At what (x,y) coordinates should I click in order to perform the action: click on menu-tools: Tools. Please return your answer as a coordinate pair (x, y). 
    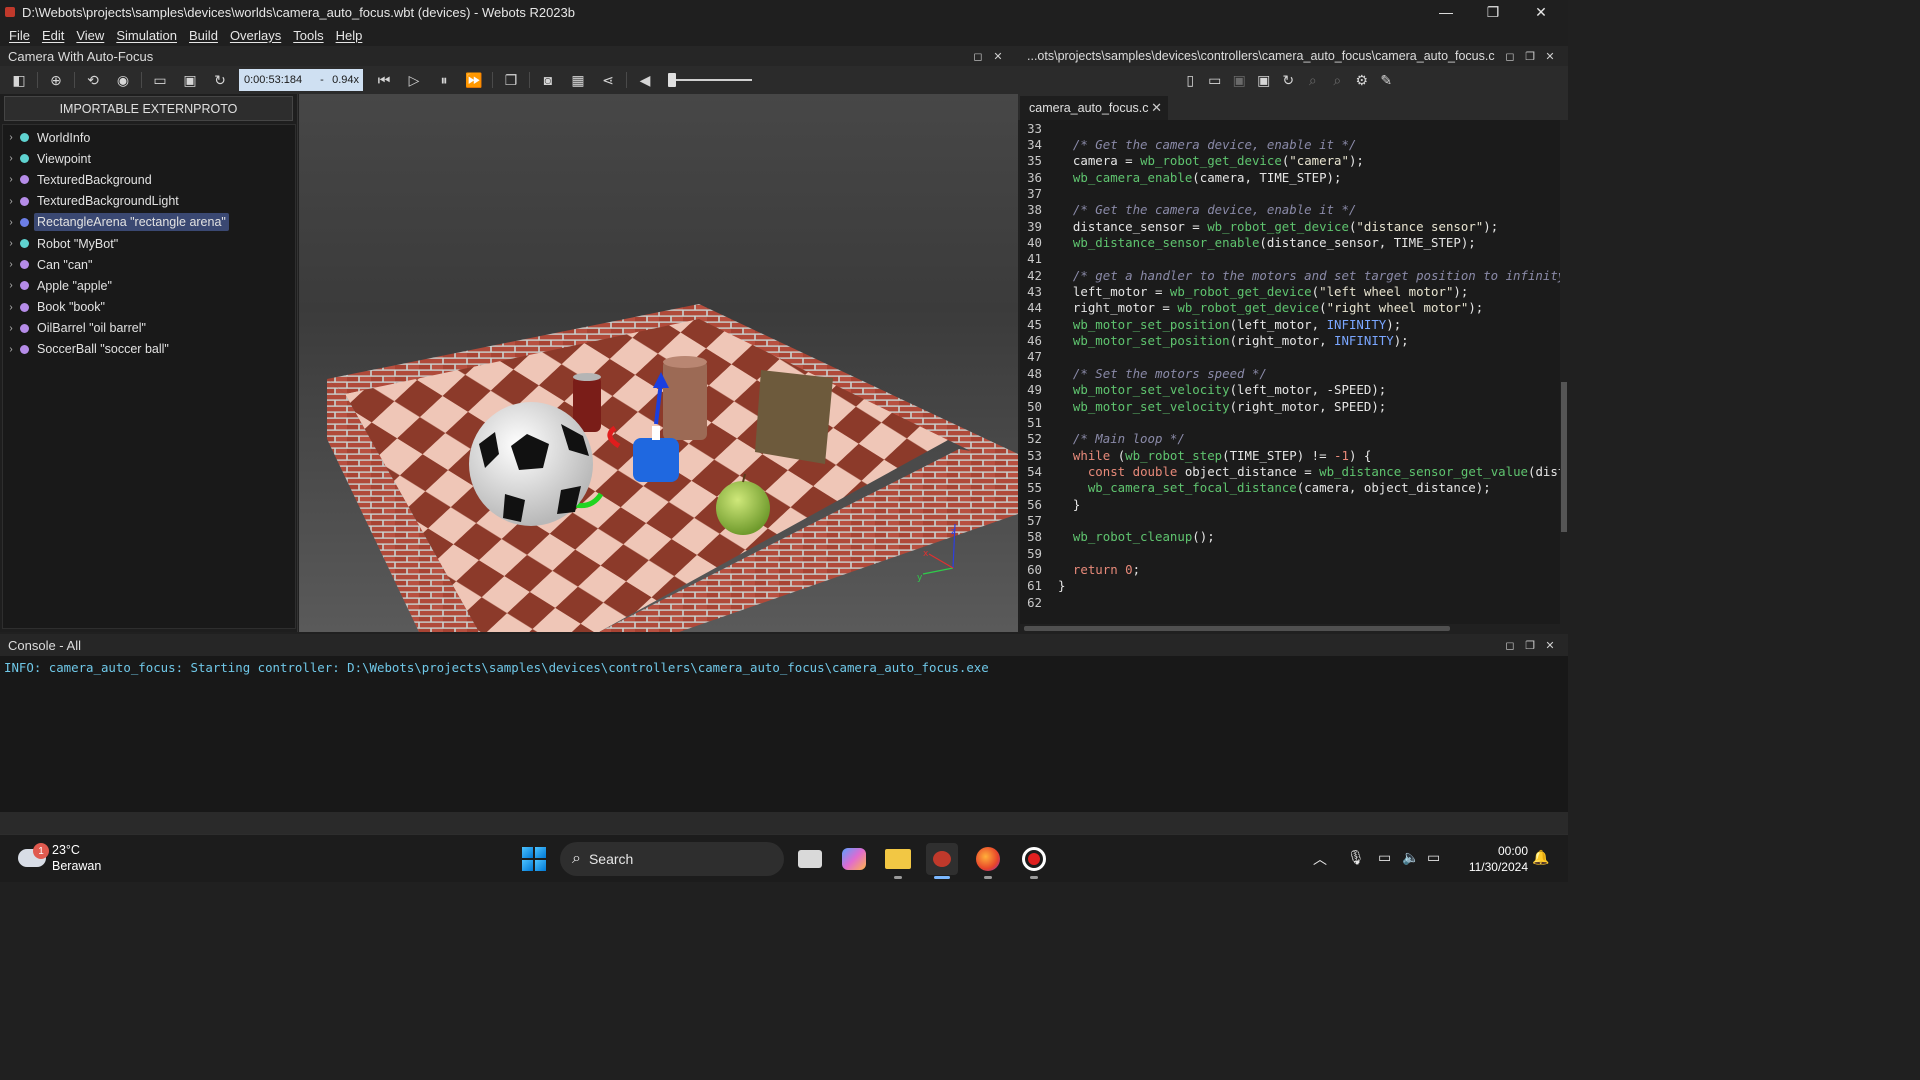
    Looking at the image, I should click on (308, 35).